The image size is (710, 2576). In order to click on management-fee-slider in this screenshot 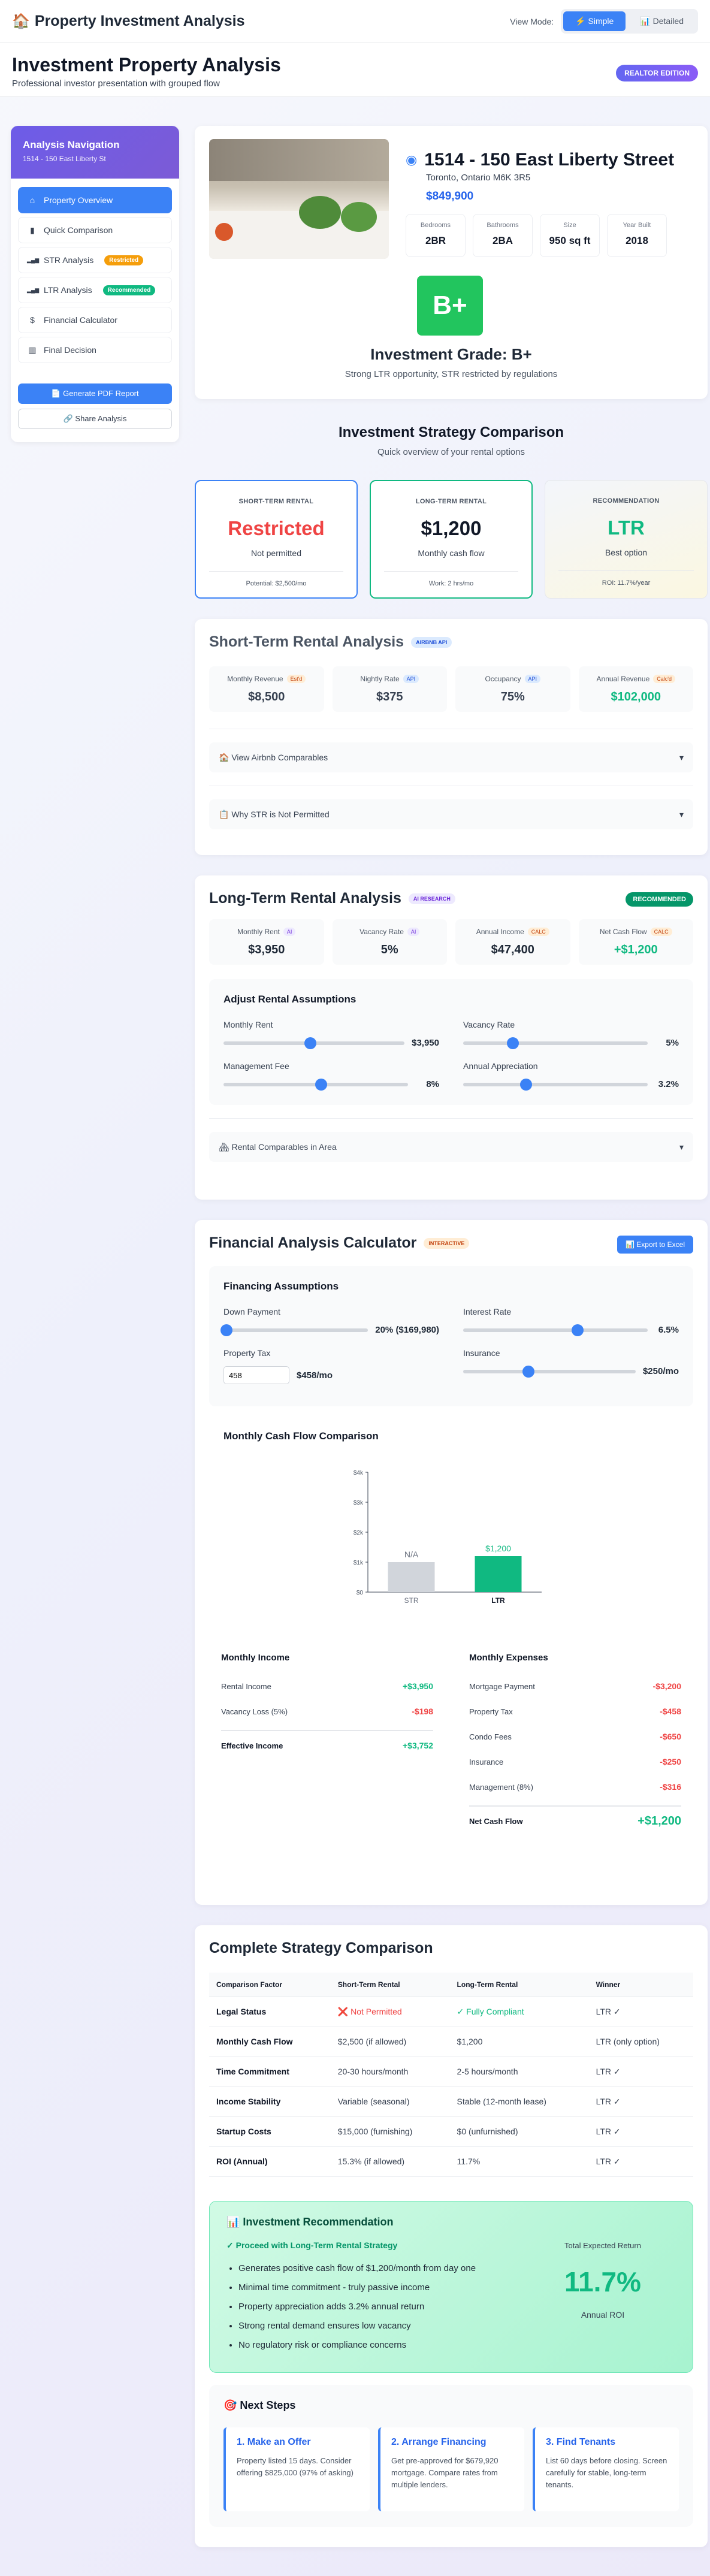, I will do `click(315, 1085)`.